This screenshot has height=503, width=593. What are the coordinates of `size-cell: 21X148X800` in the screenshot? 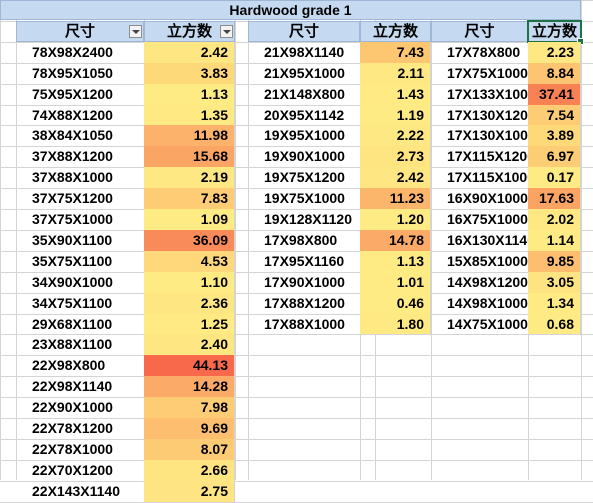 It's located at (304, 94).